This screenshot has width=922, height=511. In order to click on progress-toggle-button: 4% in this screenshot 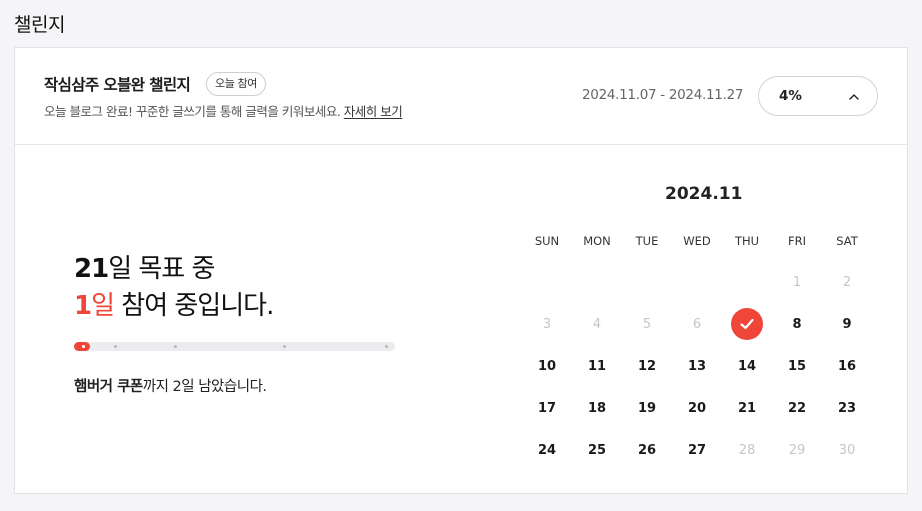, I will do `click(818, 96)`.